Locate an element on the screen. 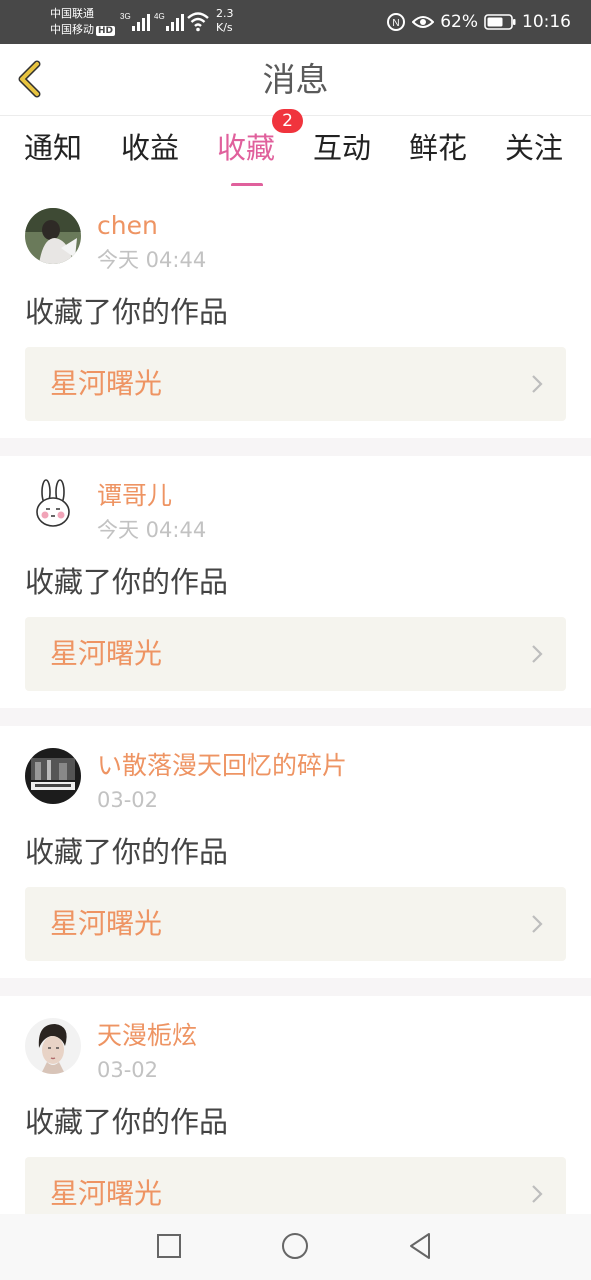  svg-text: 3G is located at coordinates (125, 16).